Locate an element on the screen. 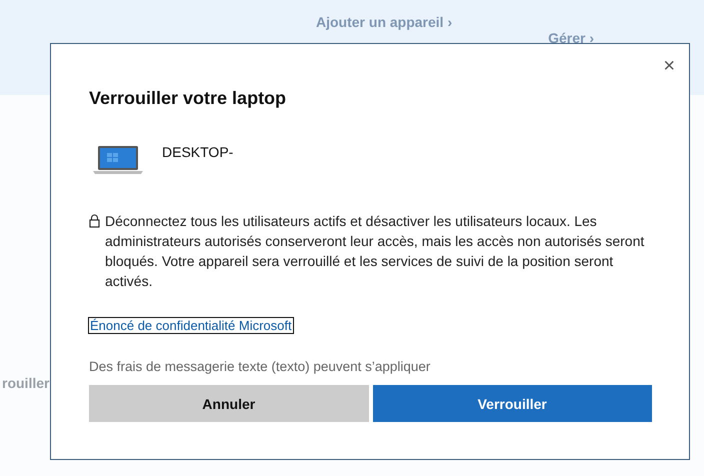 The image size is (704, 476). close-button: × is located at coordinates (669, 66).